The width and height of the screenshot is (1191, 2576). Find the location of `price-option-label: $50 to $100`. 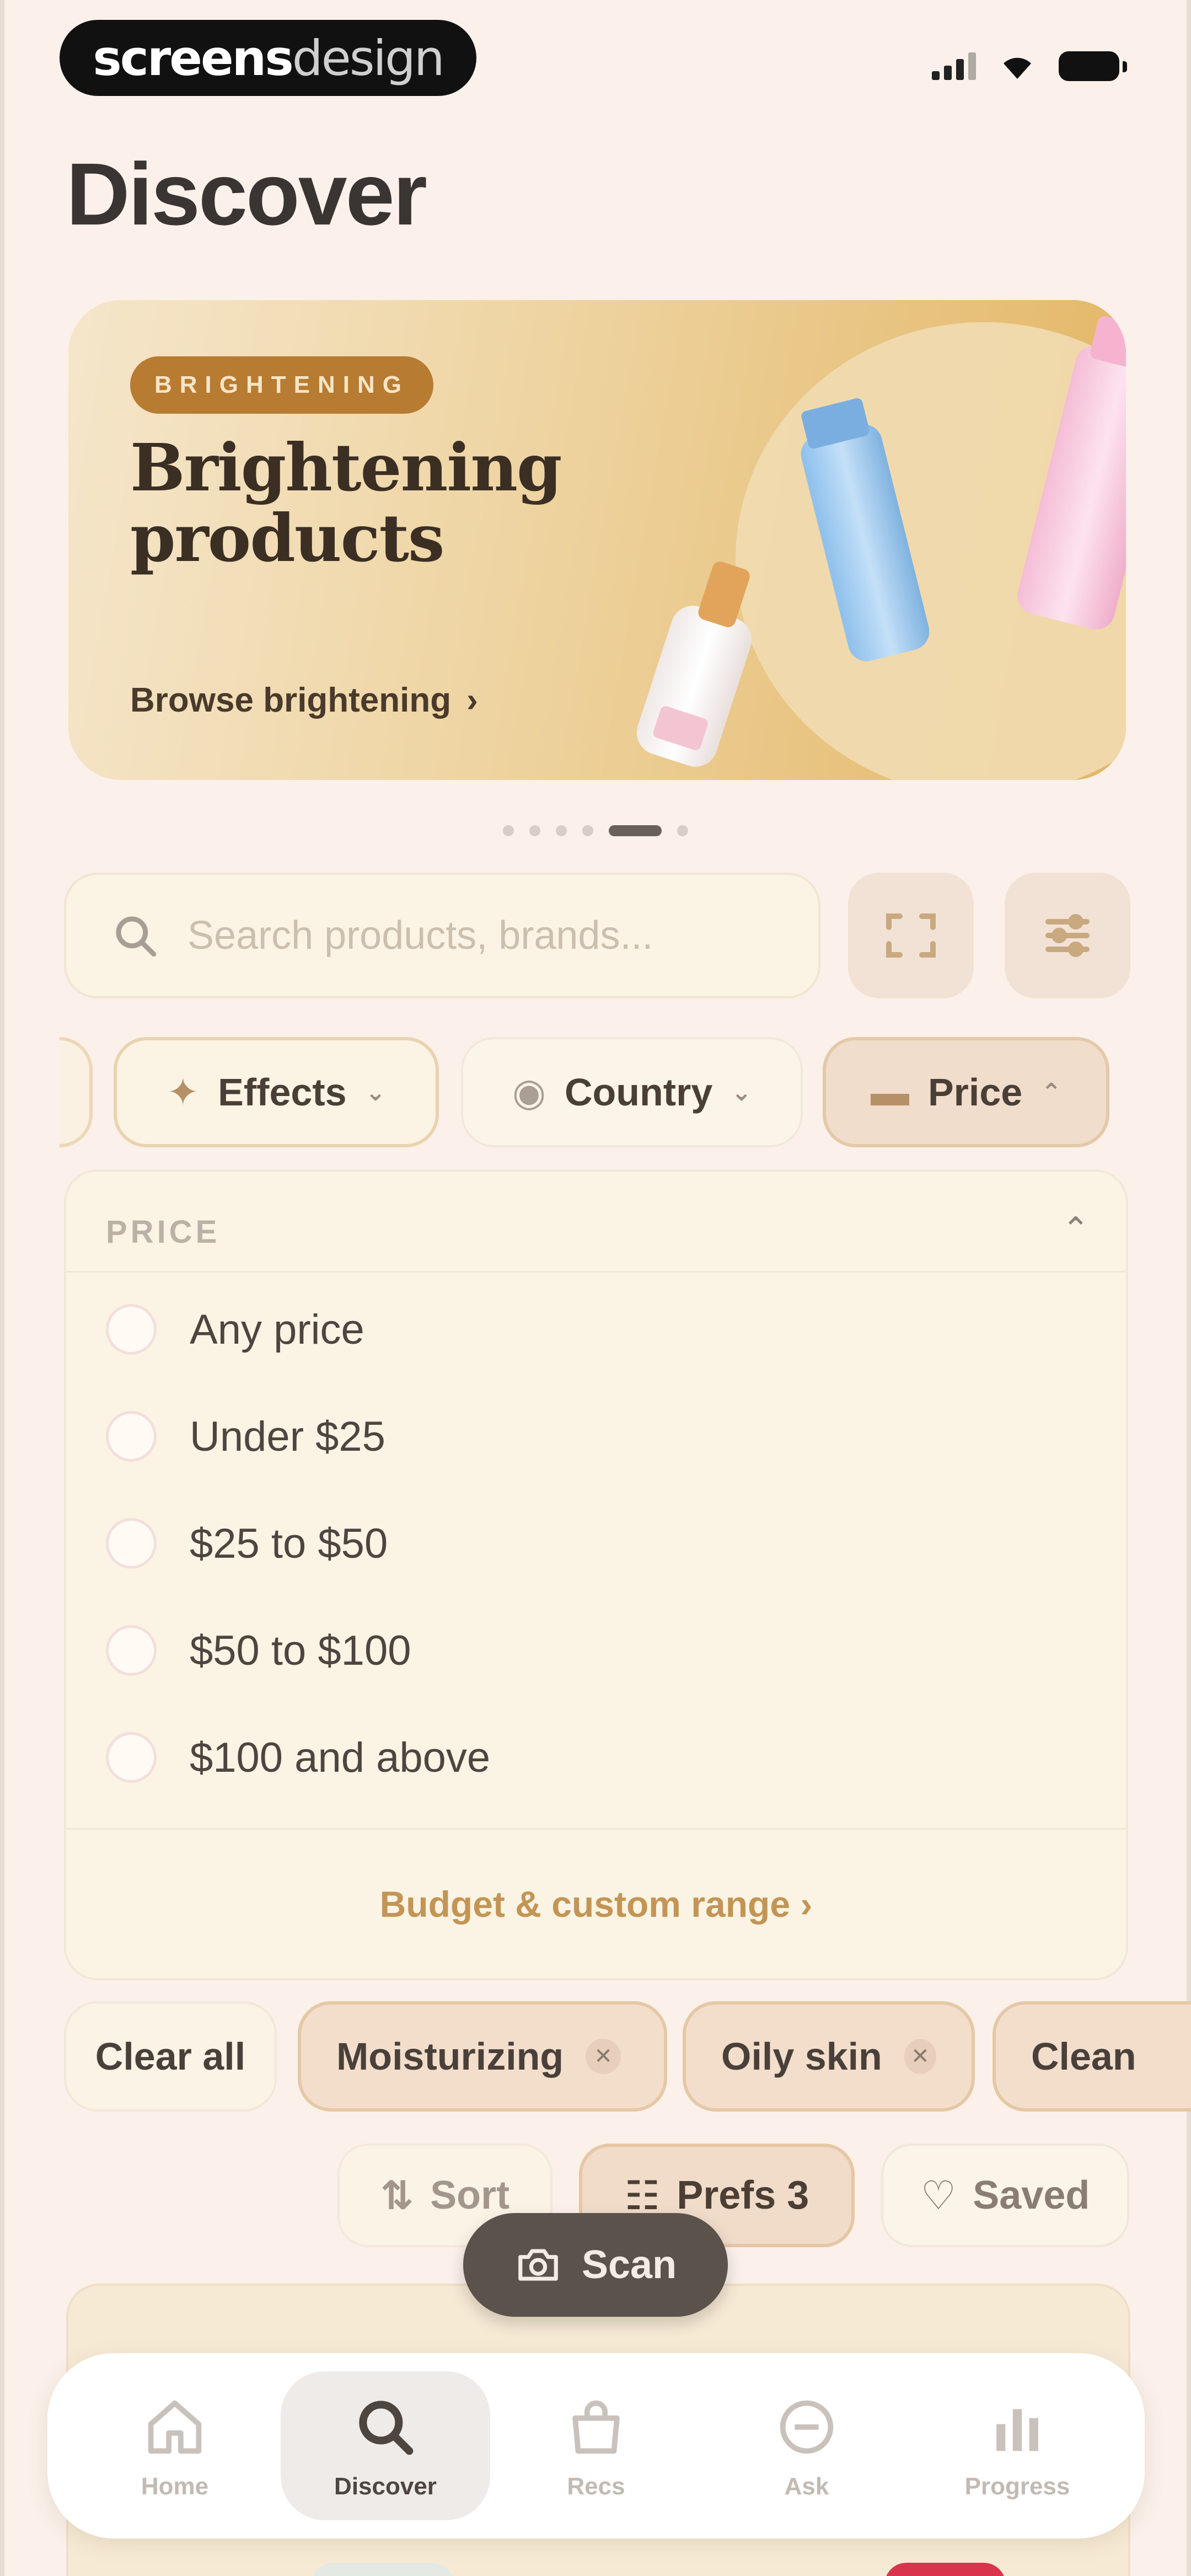

price-option-label: $50 to $100 is located at coordinates (300, 1650).